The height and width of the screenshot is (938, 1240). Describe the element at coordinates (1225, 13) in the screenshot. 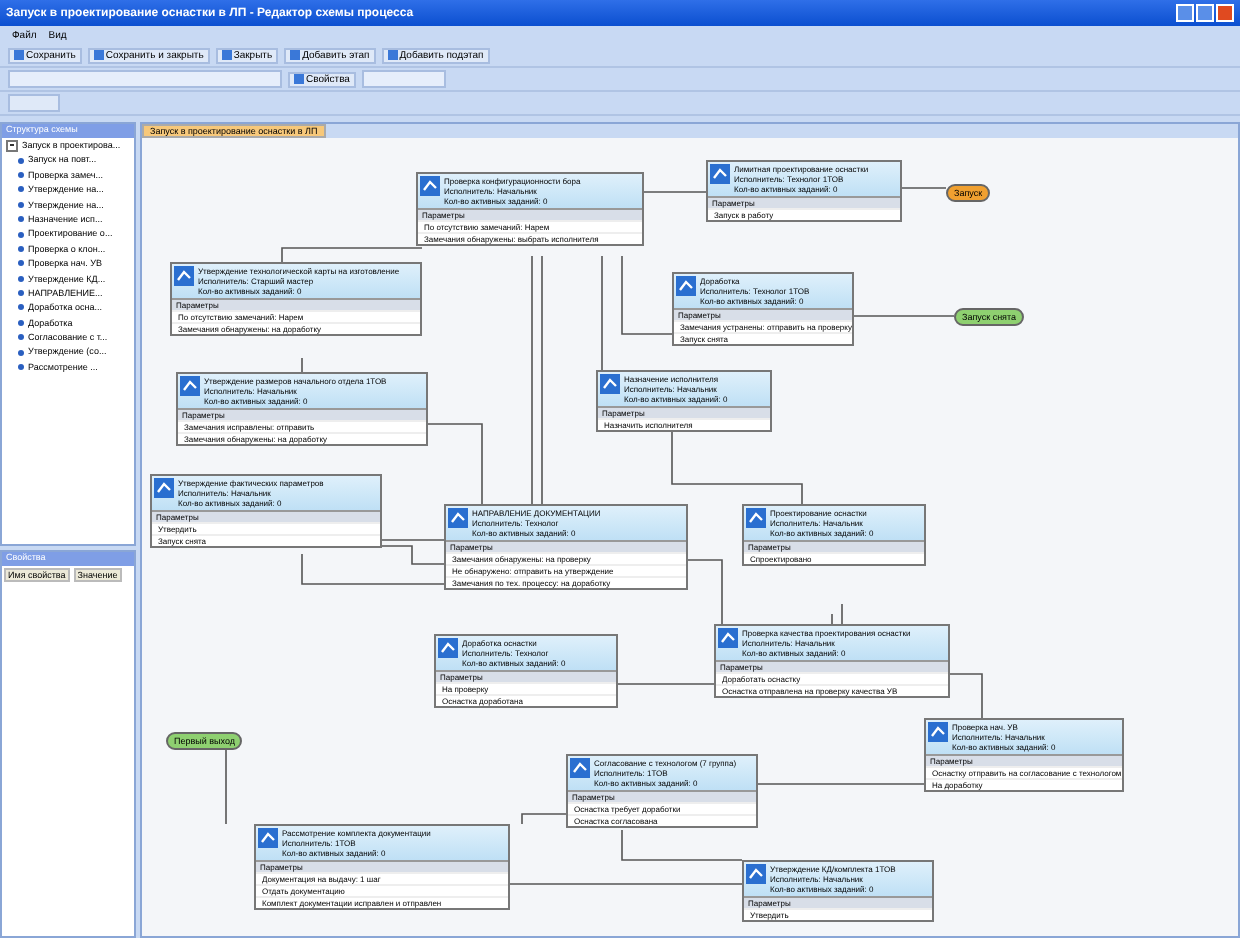

I see `close-button` at that location.